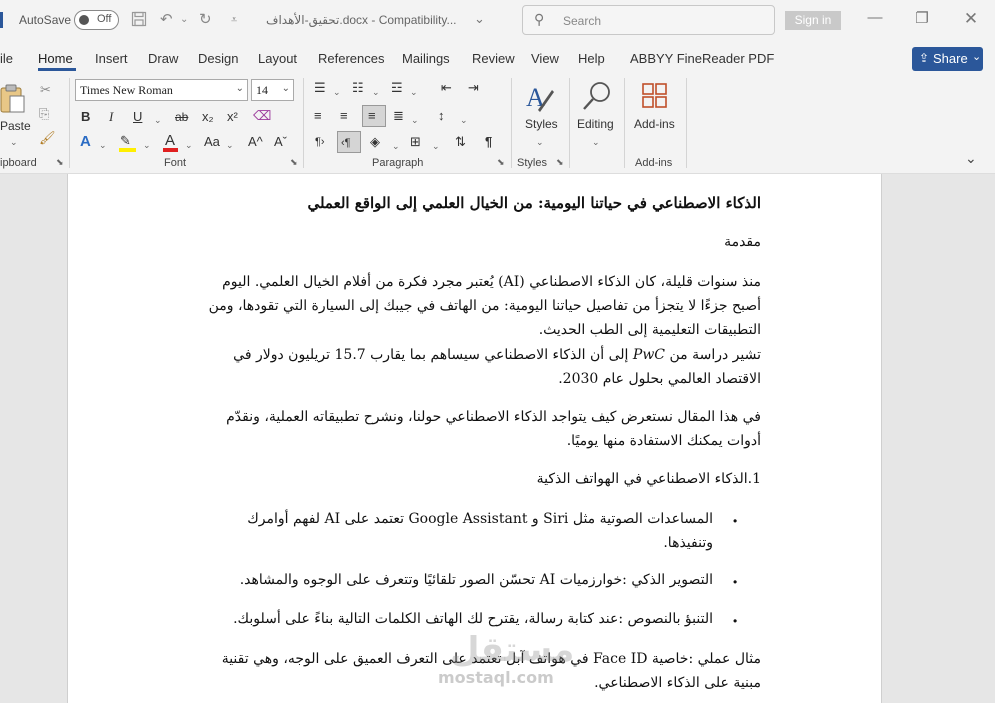 This screenshot has width=995, height=703. I want to click on font-name-select: Times New Roman ⌄, so click(161, 90).